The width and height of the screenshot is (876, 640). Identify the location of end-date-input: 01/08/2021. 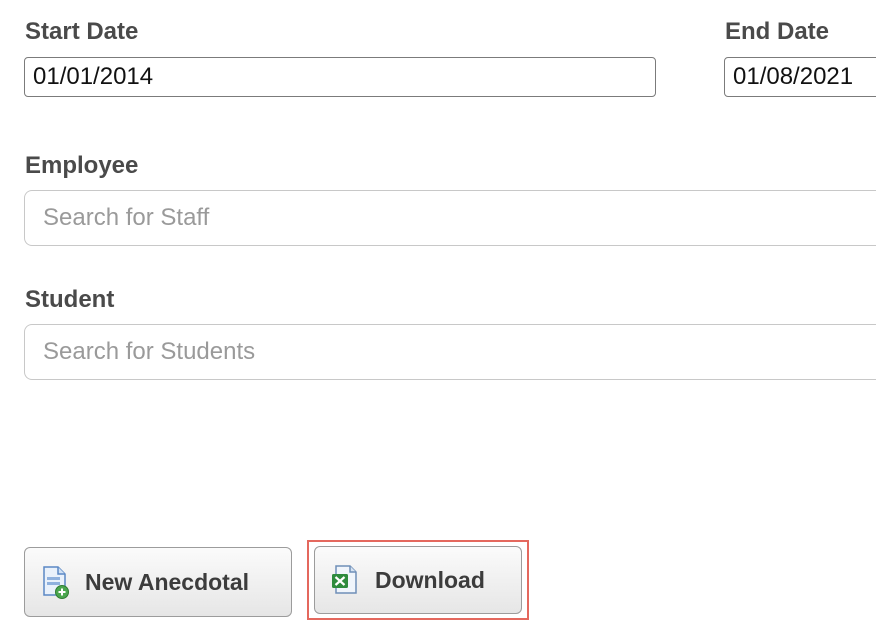
(800, 77).